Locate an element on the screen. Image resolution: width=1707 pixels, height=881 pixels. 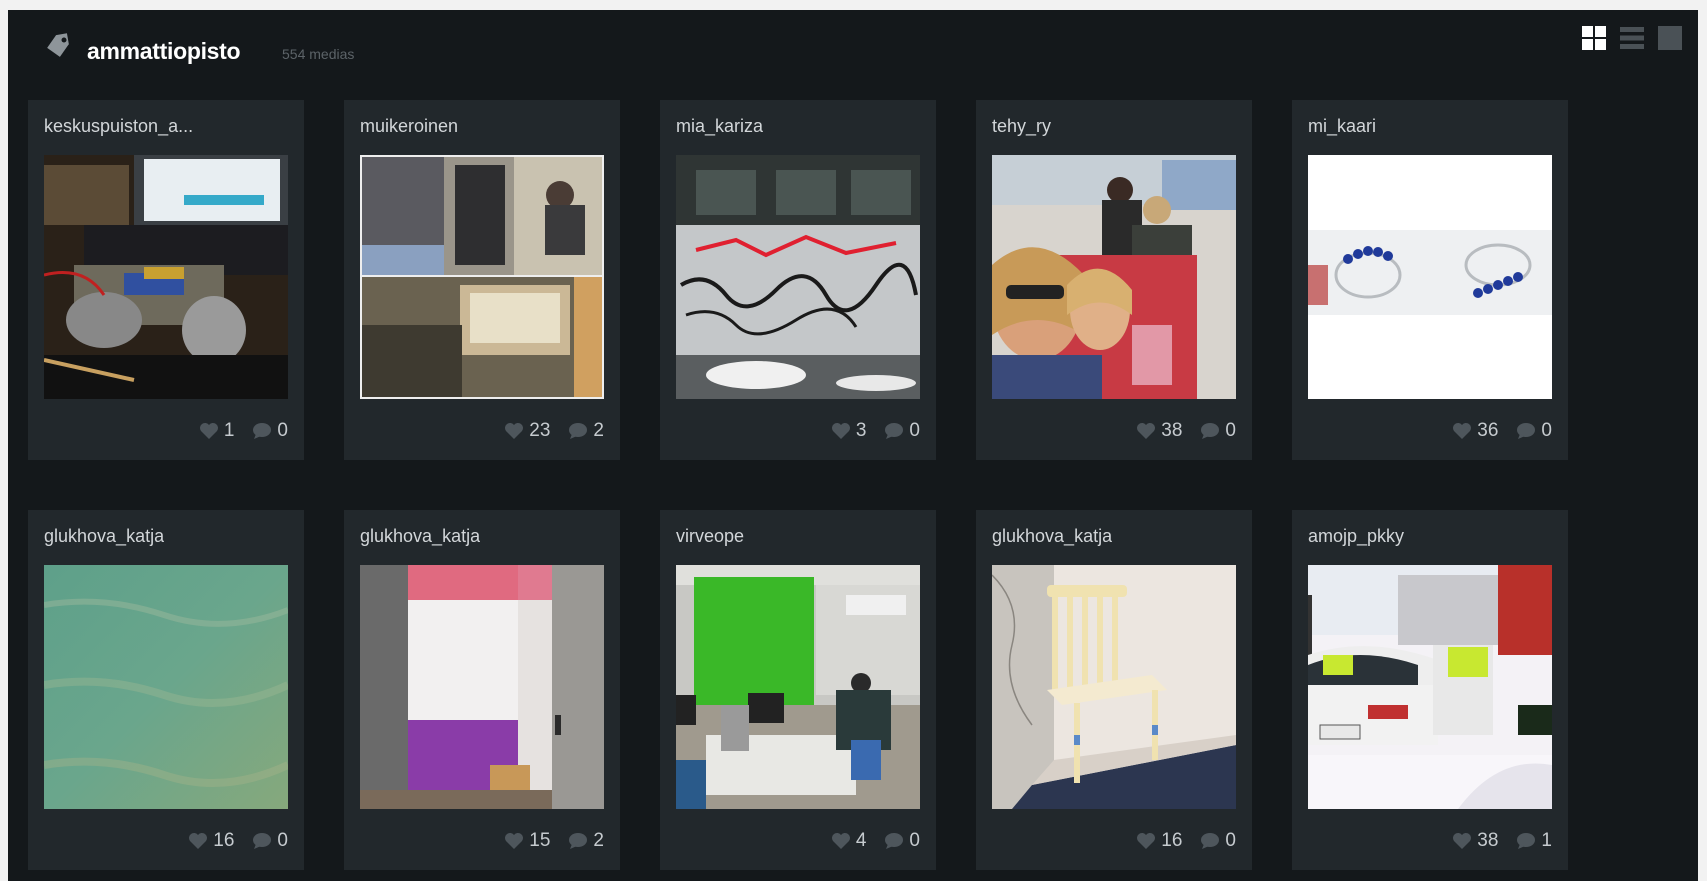
single-view-icon is located at coordinates (1670, 38).